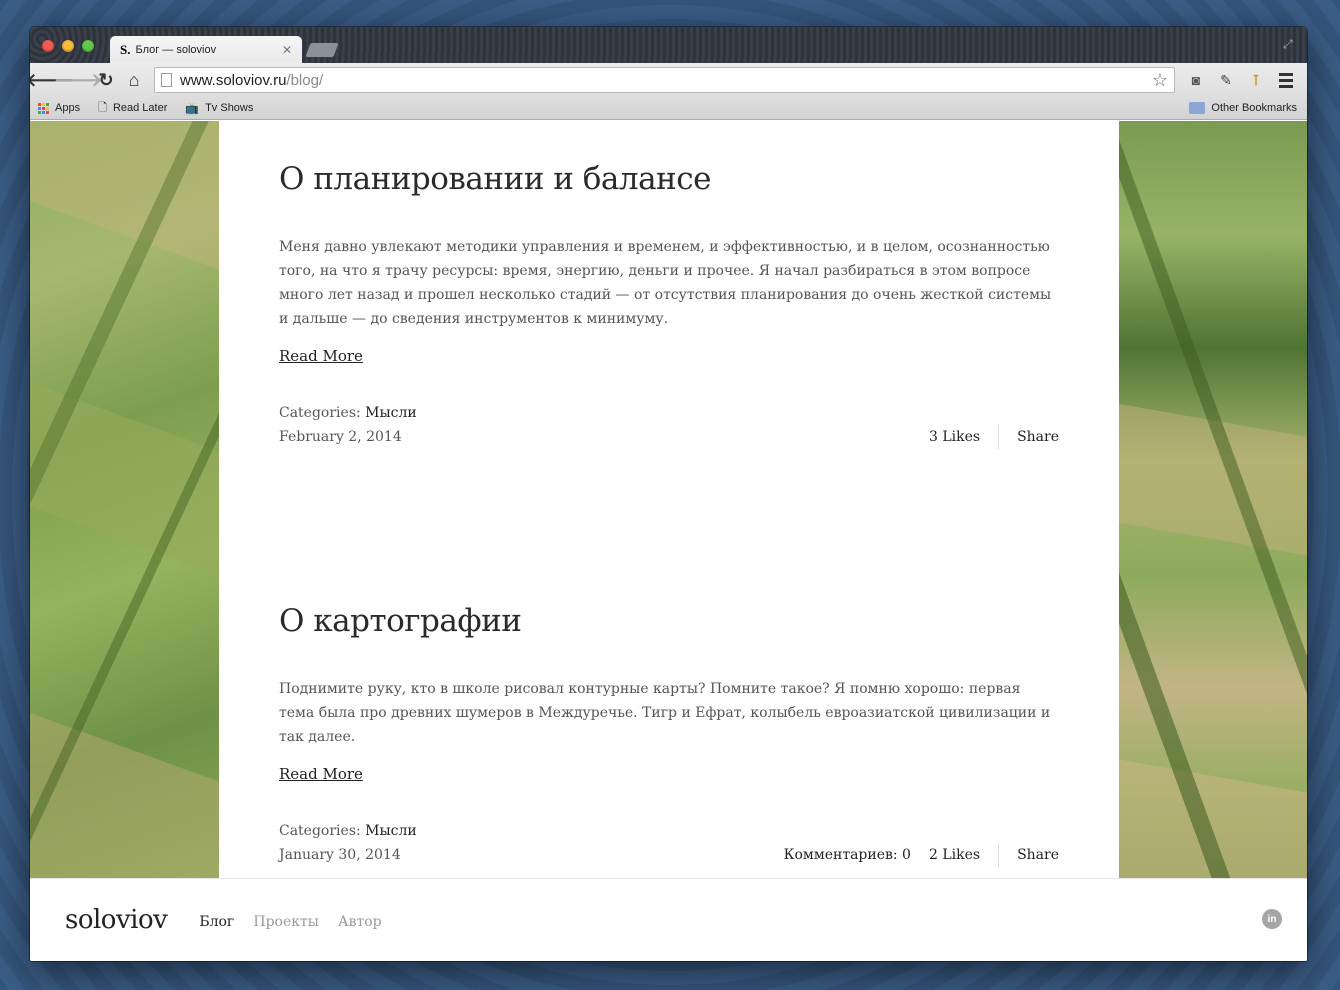  What do you see at coordinates (1226, 80) in the screenshot?
I see `evernote-extension-icon: ✎` at bounding box center [1226, 80].